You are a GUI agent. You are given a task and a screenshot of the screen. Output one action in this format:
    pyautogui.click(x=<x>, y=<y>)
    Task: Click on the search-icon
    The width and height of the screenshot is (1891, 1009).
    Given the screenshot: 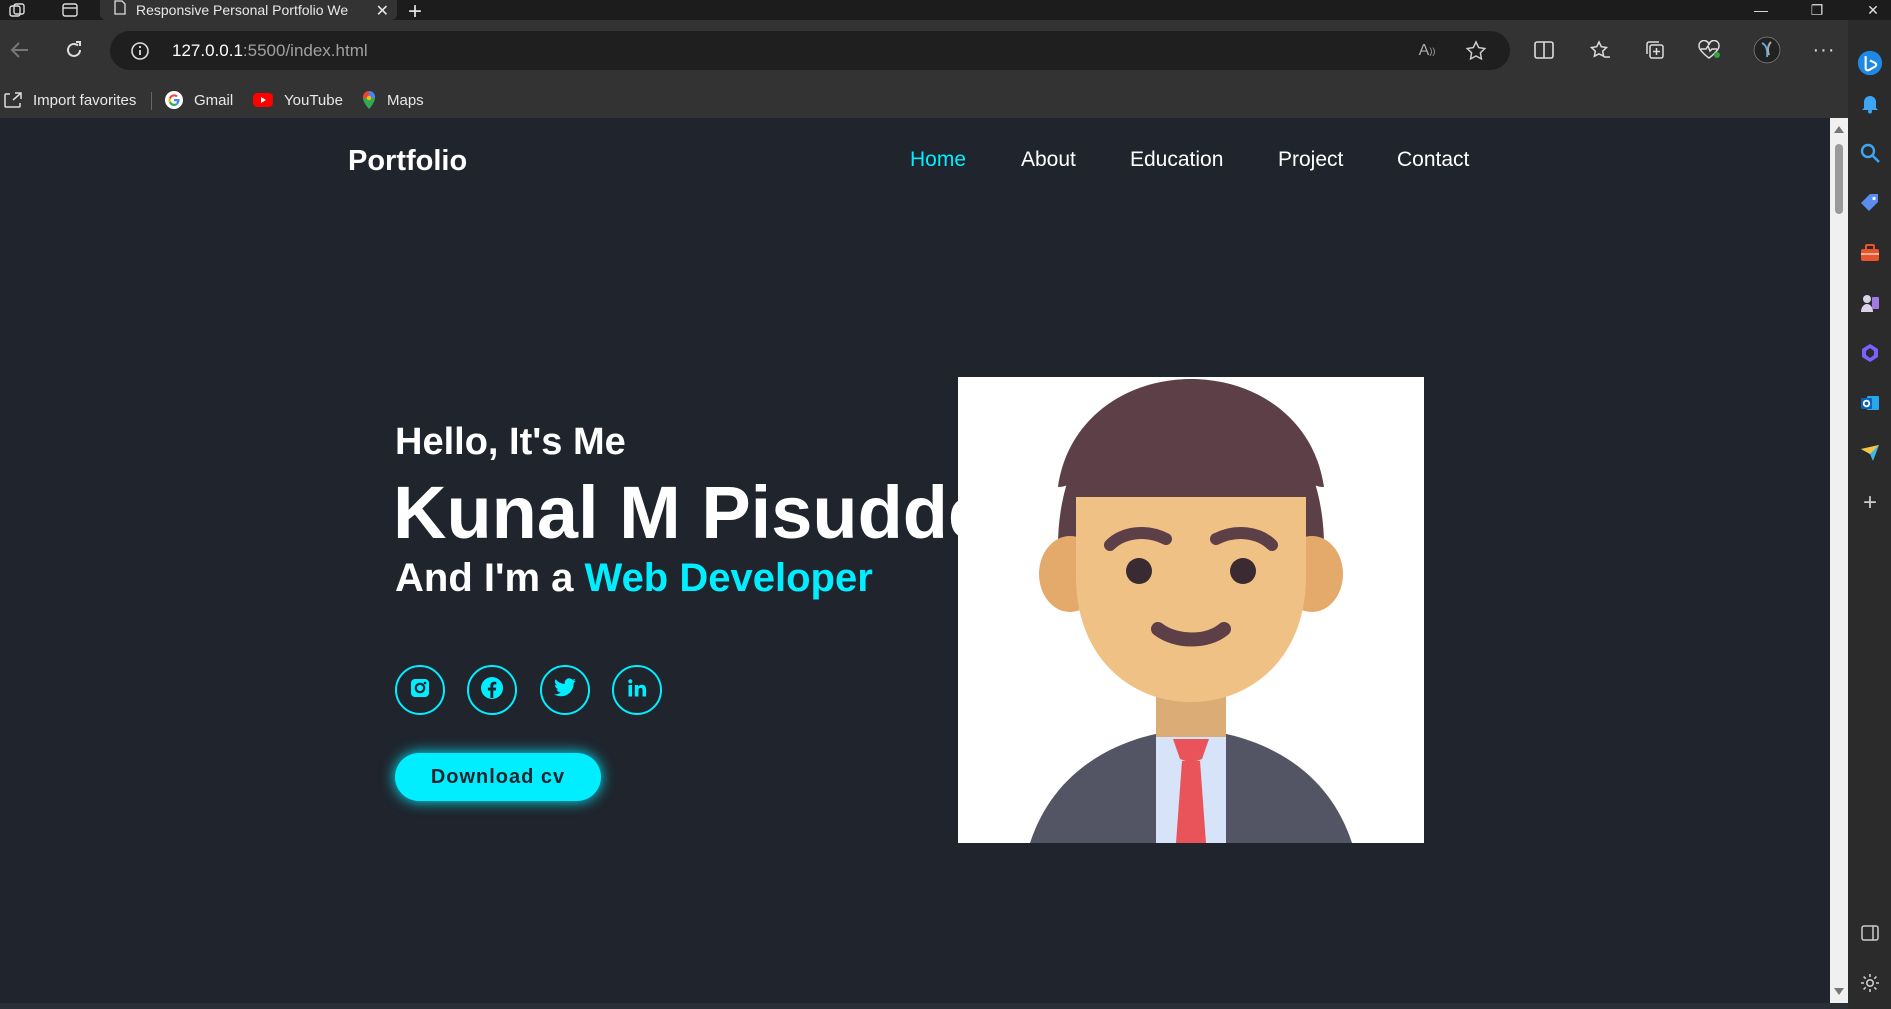 What is the action you would take?
    pyautogui.click(x=1870, y=153)
    